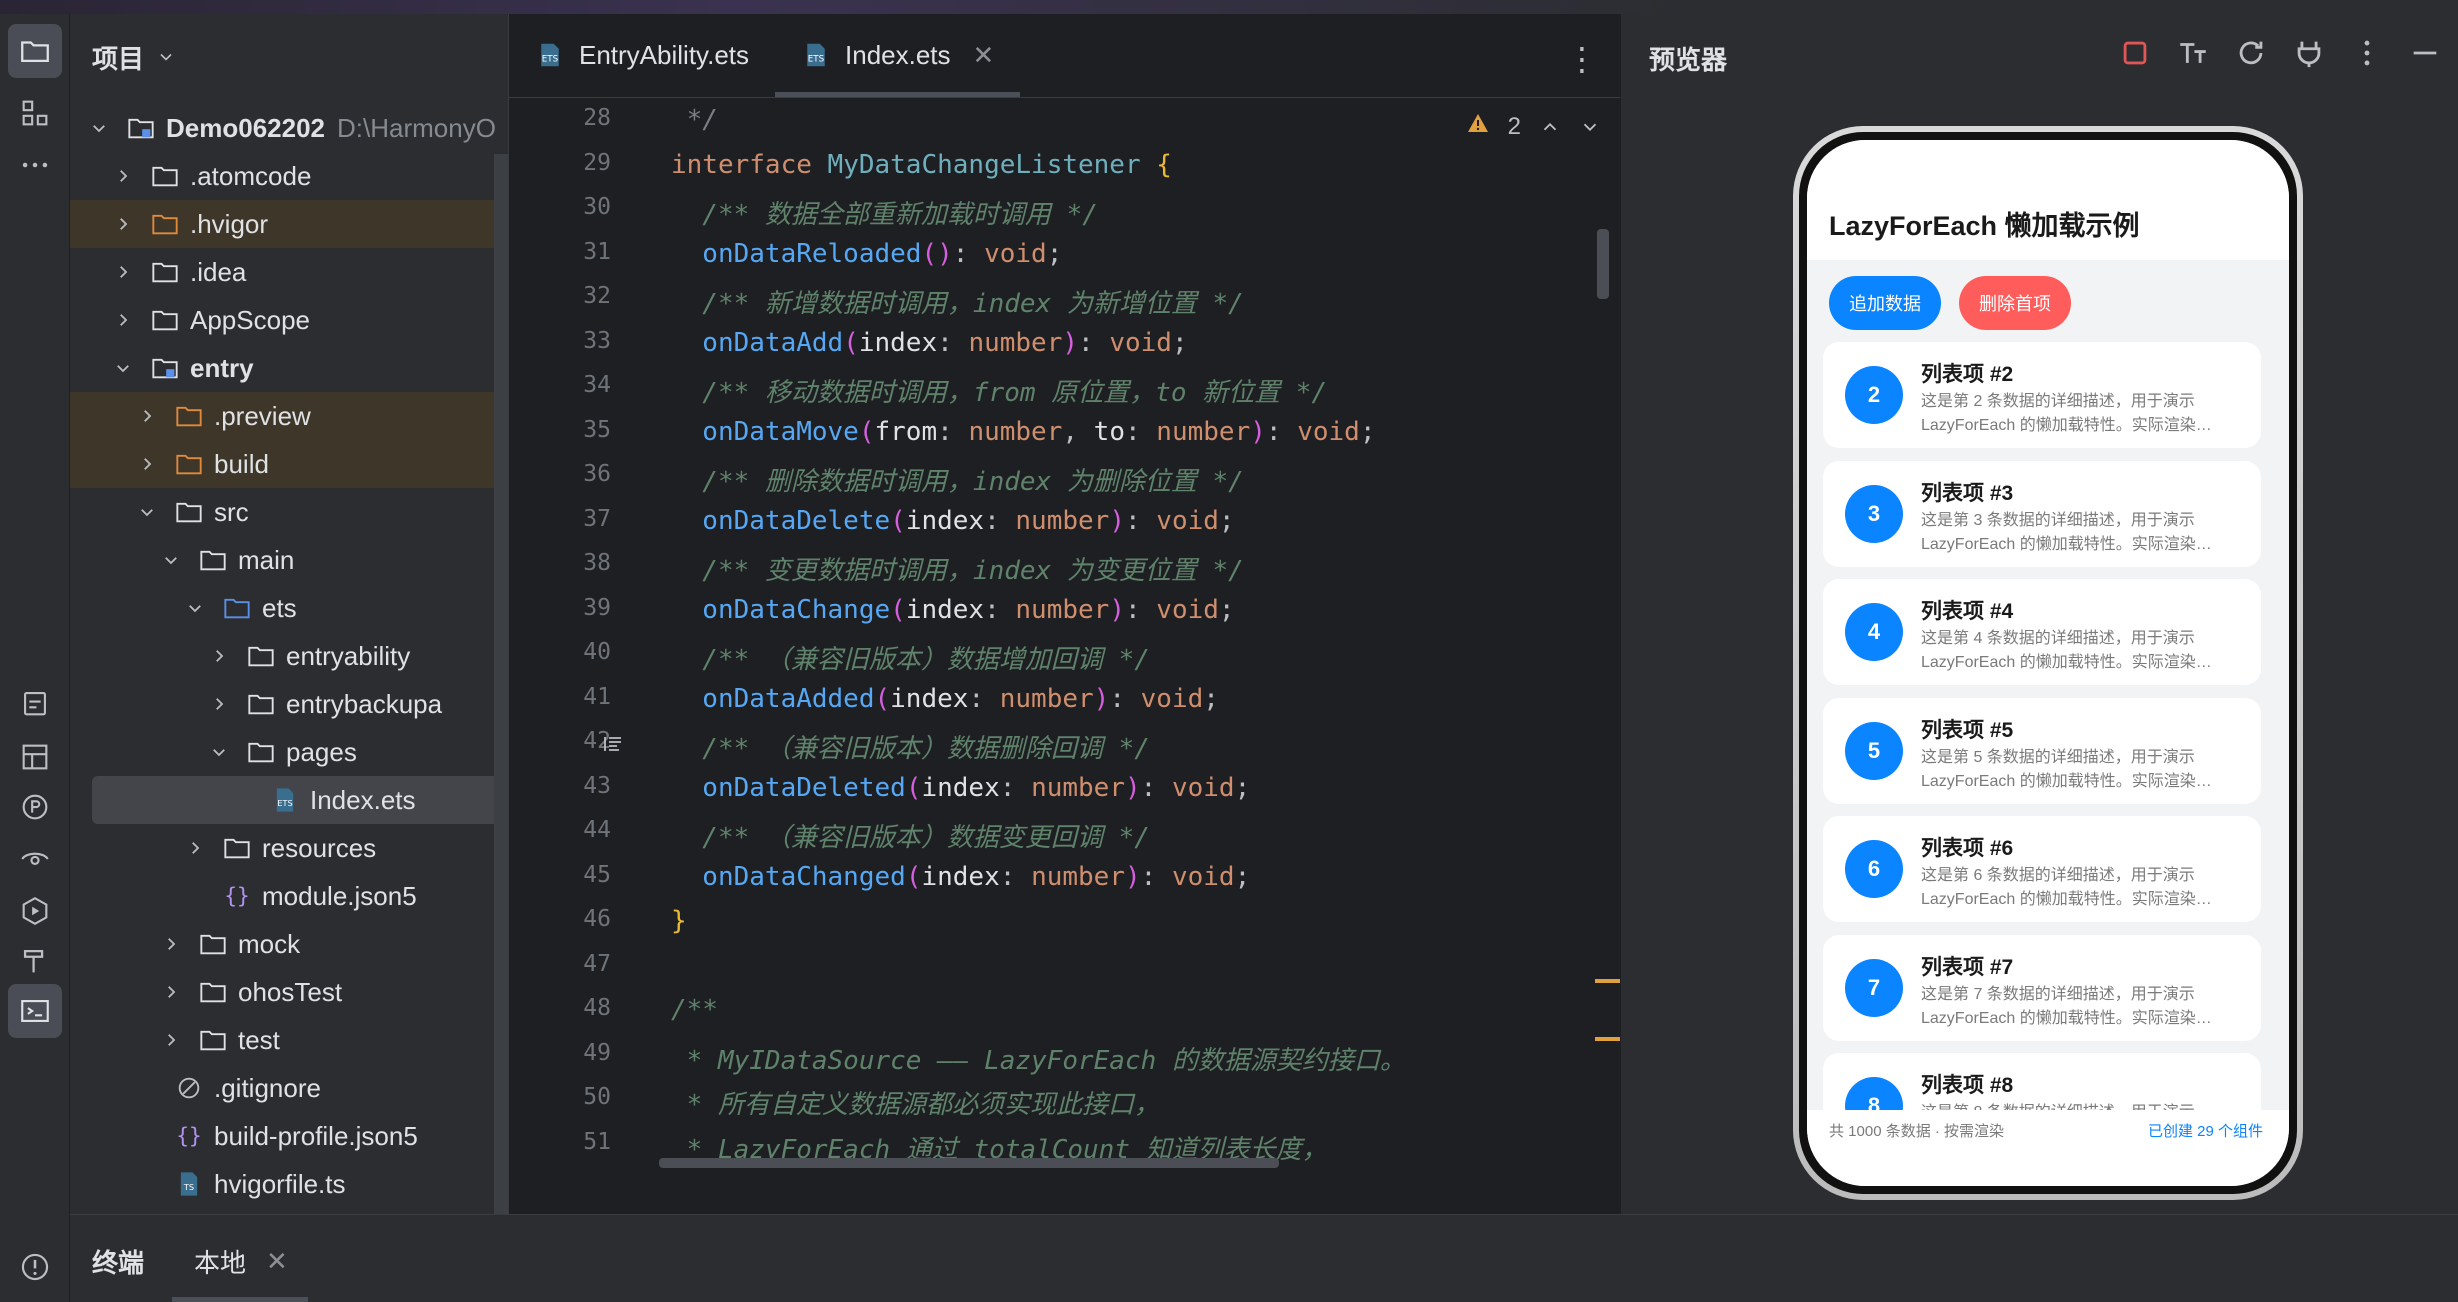  What do you see at coordinates (35, 911) in the screenshot?
I see `run-button` at bounding box center [35, 911].